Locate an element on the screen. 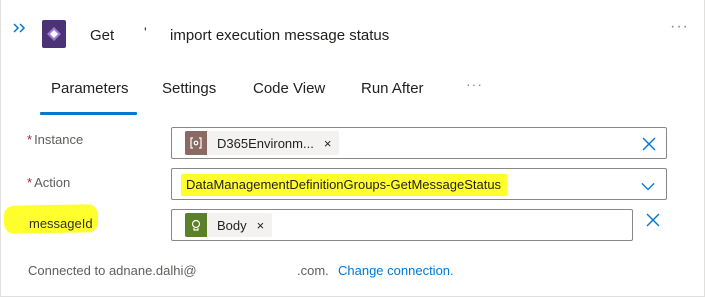 The image size is (705, 298). connection-info-text: Connected to adnane.dalhi@ is located at coordinates (112, 270).